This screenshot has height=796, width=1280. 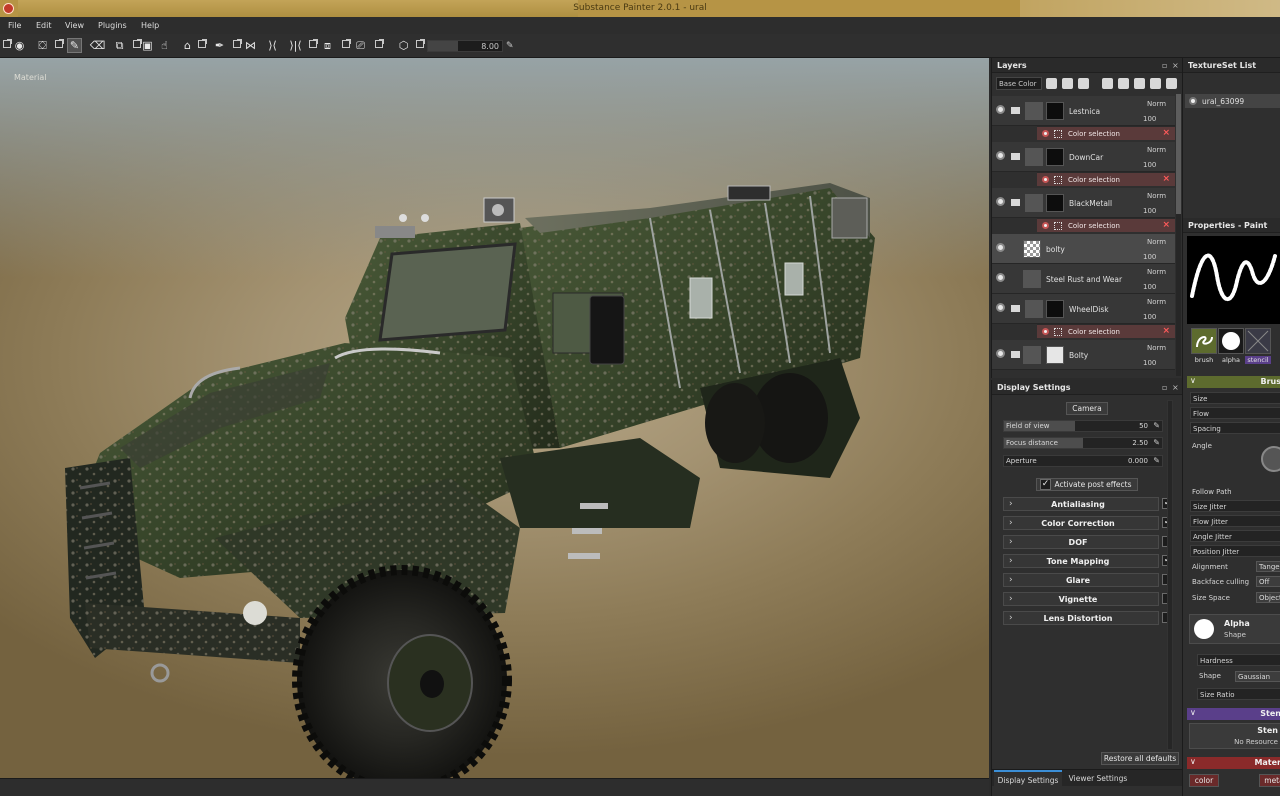 I want to click on layer-row: WheelDisk Norm 100, so click(x=1083, y=309).